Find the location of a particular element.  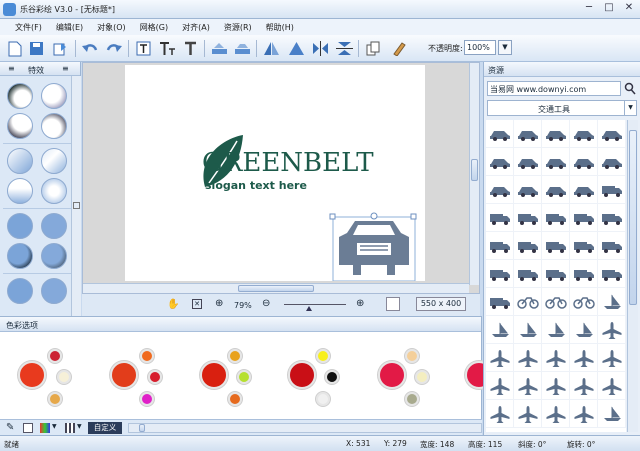

close-button: ✕ is located at coordinates (629, 9).